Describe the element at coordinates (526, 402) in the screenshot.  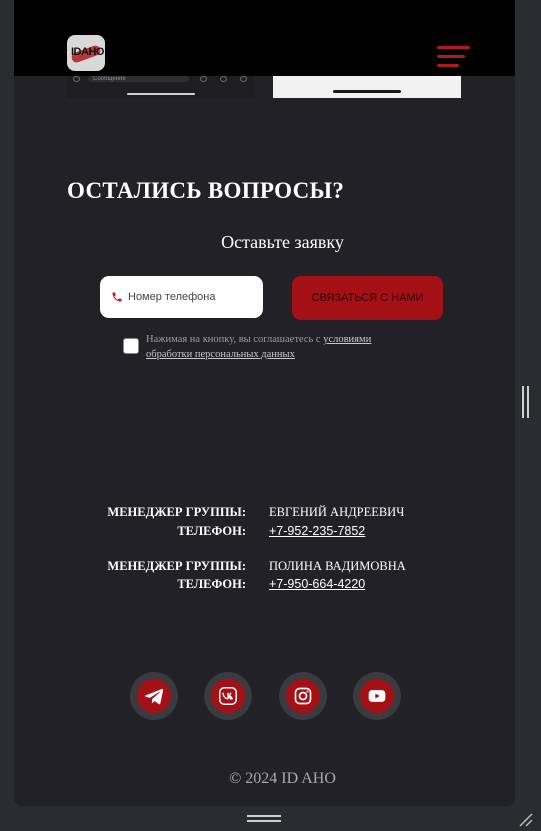
I see `vertical-resize-handle` at that location.